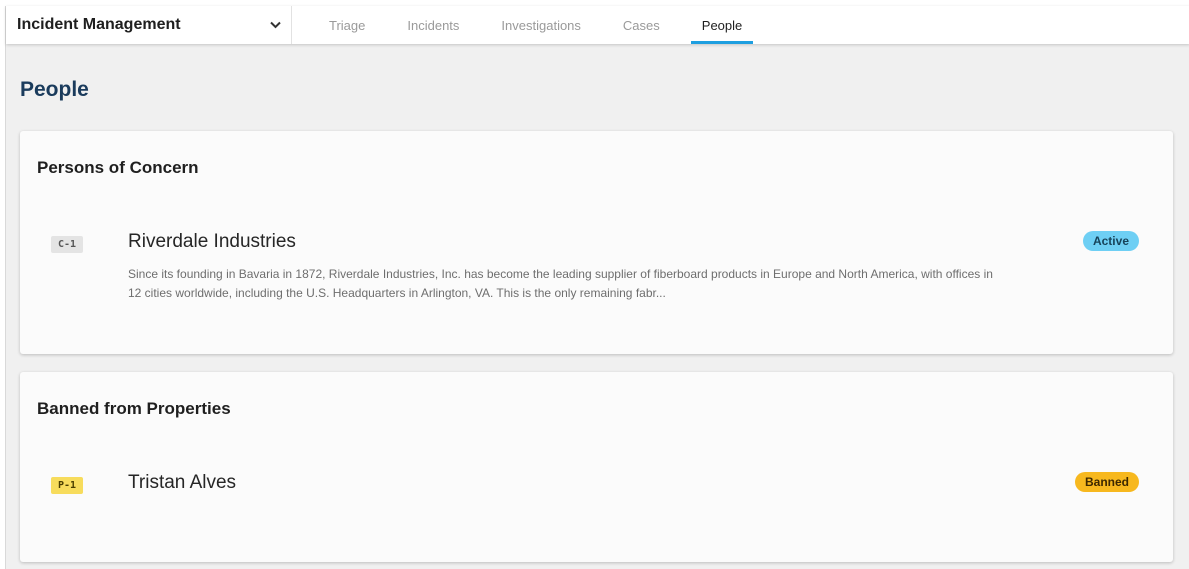 This screenshot has height=569, width=1189. Describe the element at coordinates (212, 242) in the screenshot. I see `record-name: Riverdale Industries` at that location.